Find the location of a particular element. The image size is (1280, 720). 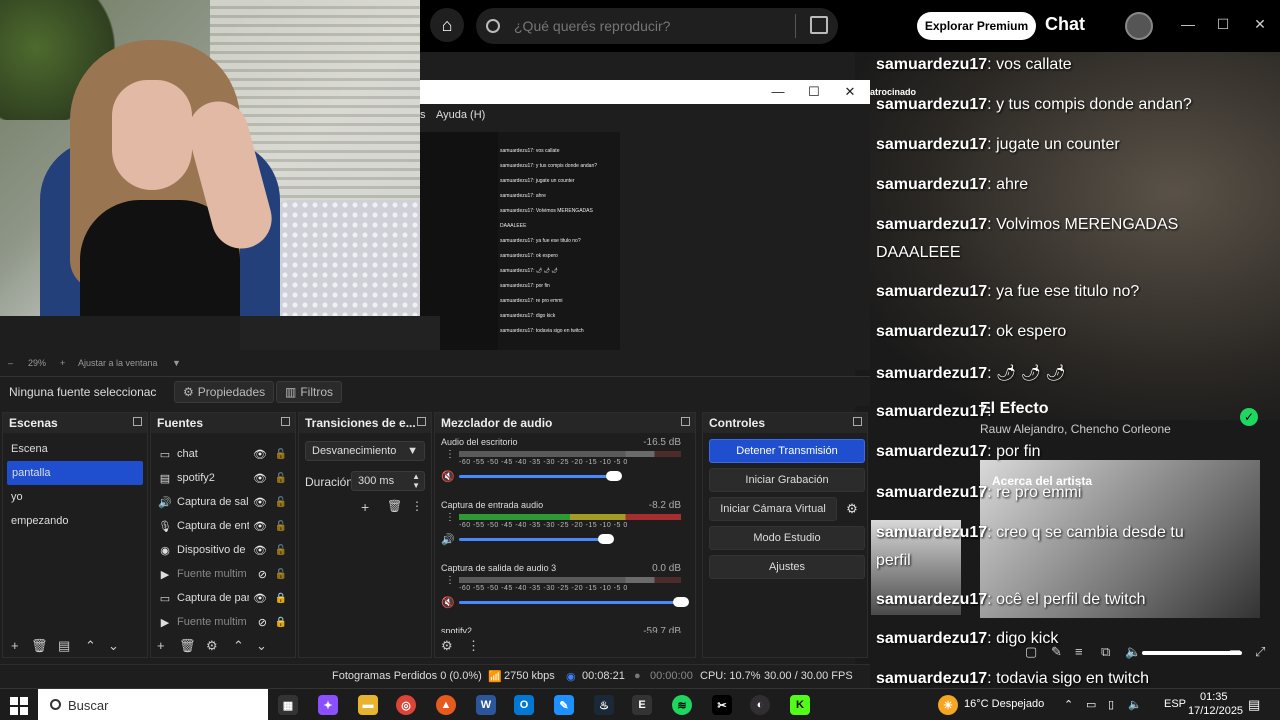

properties-button: ⚙ Propiedades is located at coordinates (224, 392).